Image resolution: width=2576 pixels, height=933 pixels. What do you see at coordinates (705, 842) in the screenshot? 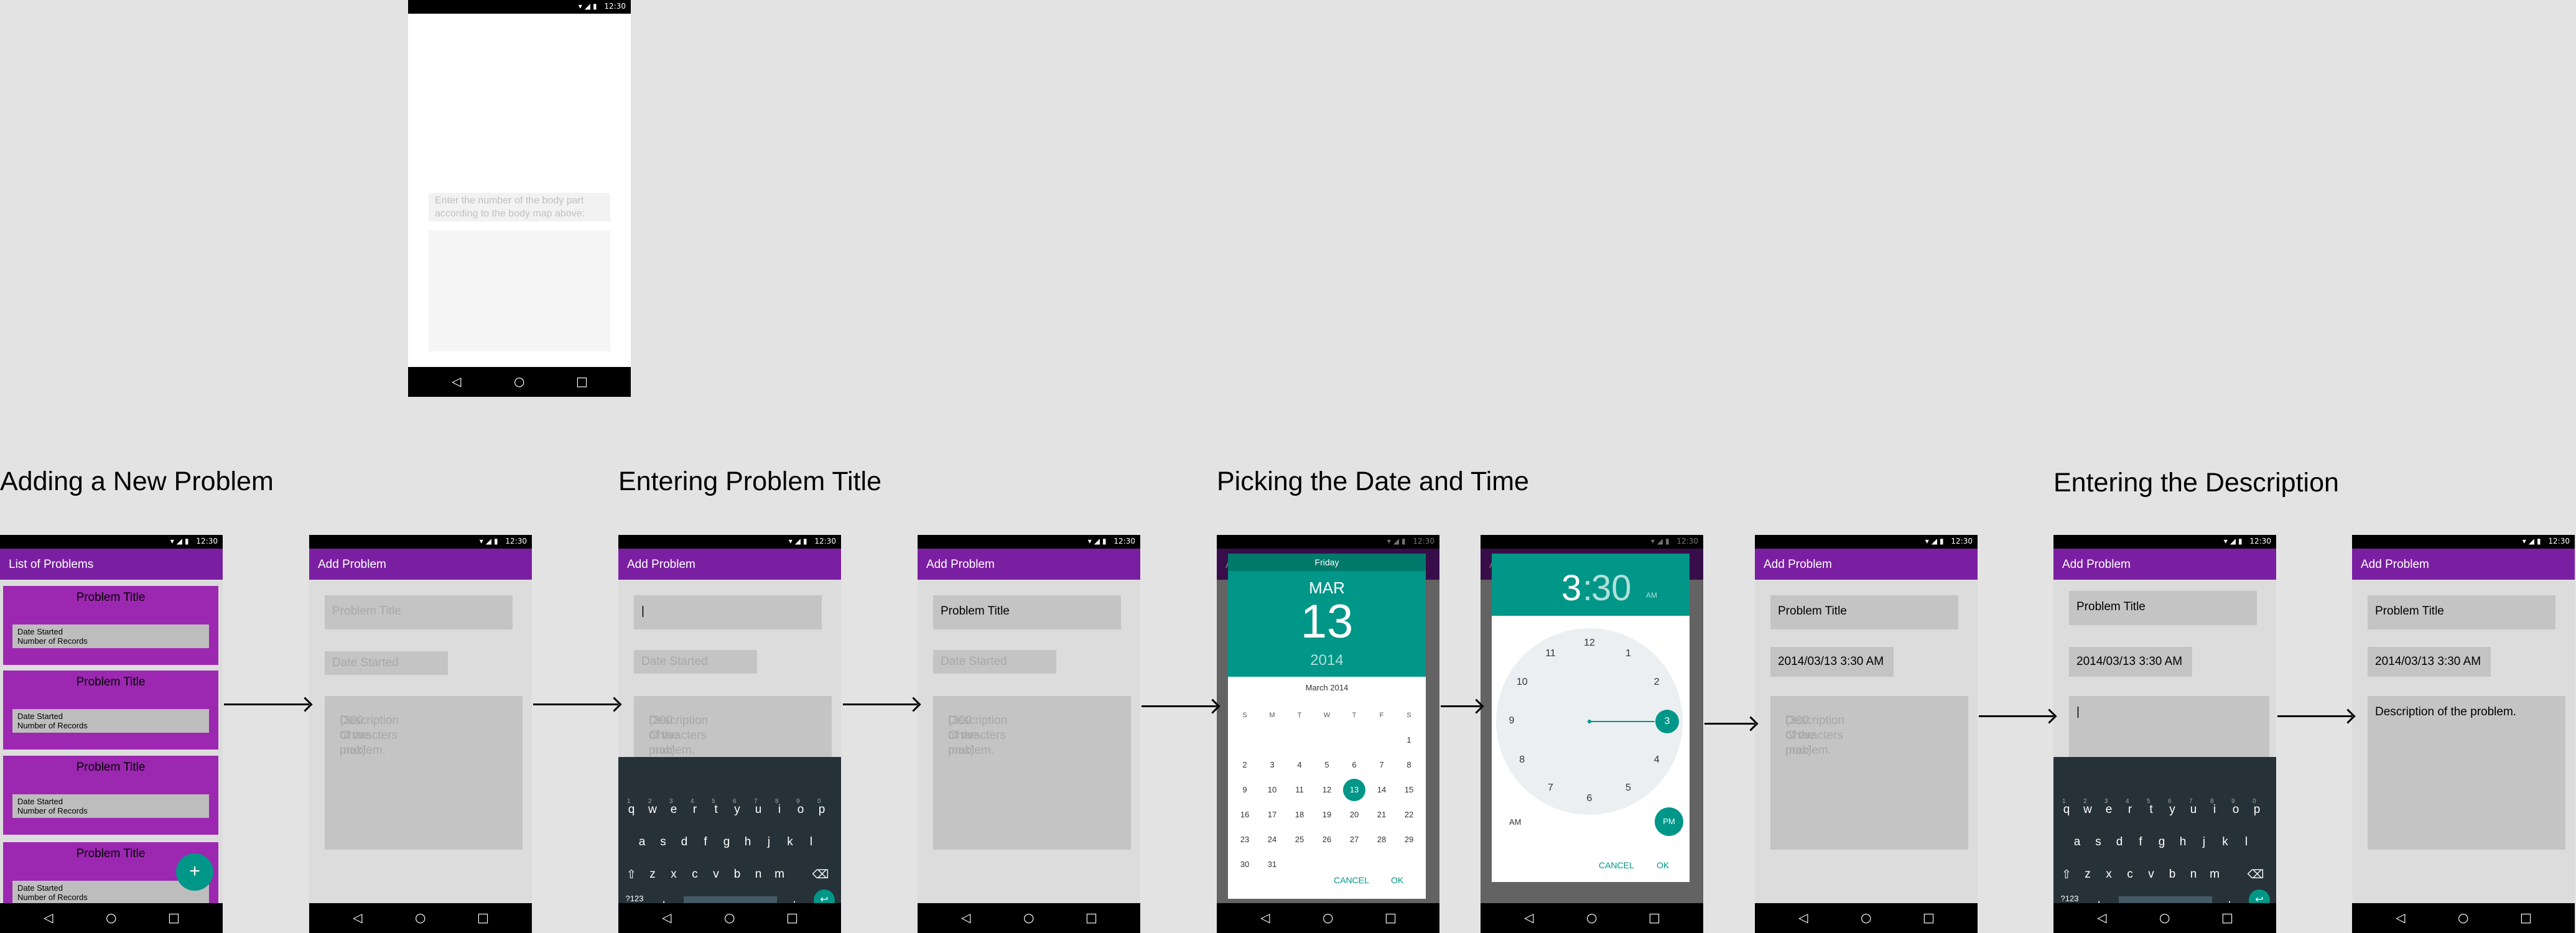
I see `key-f: f` at bounding box center [705, 842].